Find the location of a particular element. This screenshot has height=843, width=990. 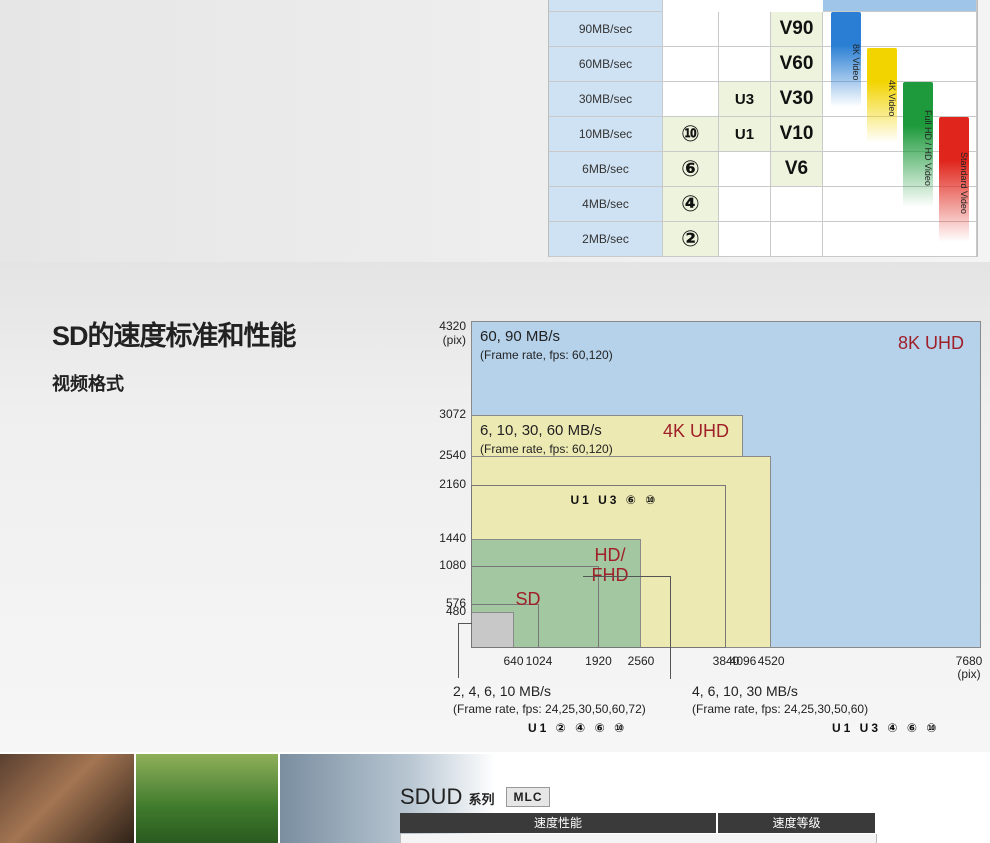

product-series: 系列 is located at coordinates (481, 799).